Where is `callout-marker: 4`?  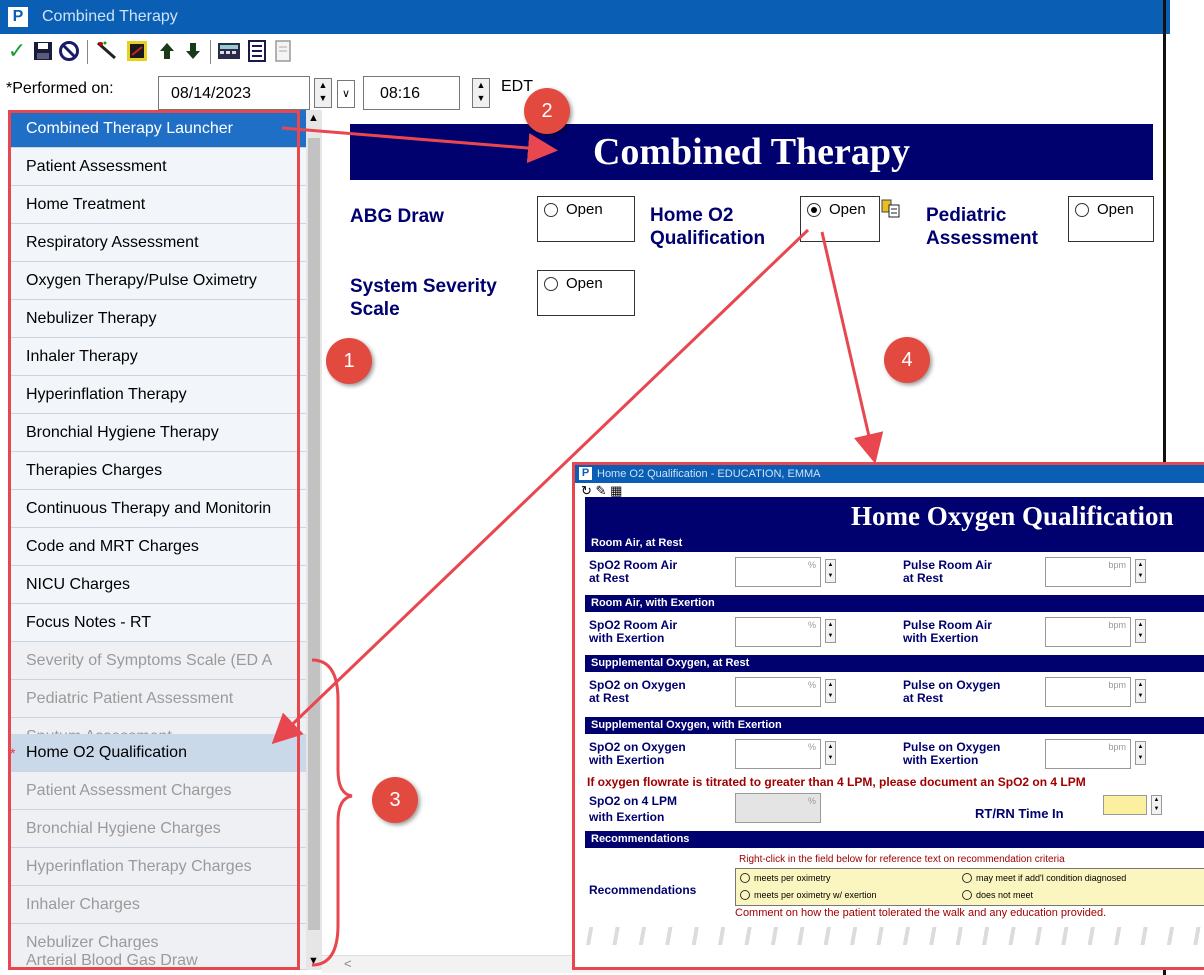
callout-marker: 4 is located at coordinates (907, 360).